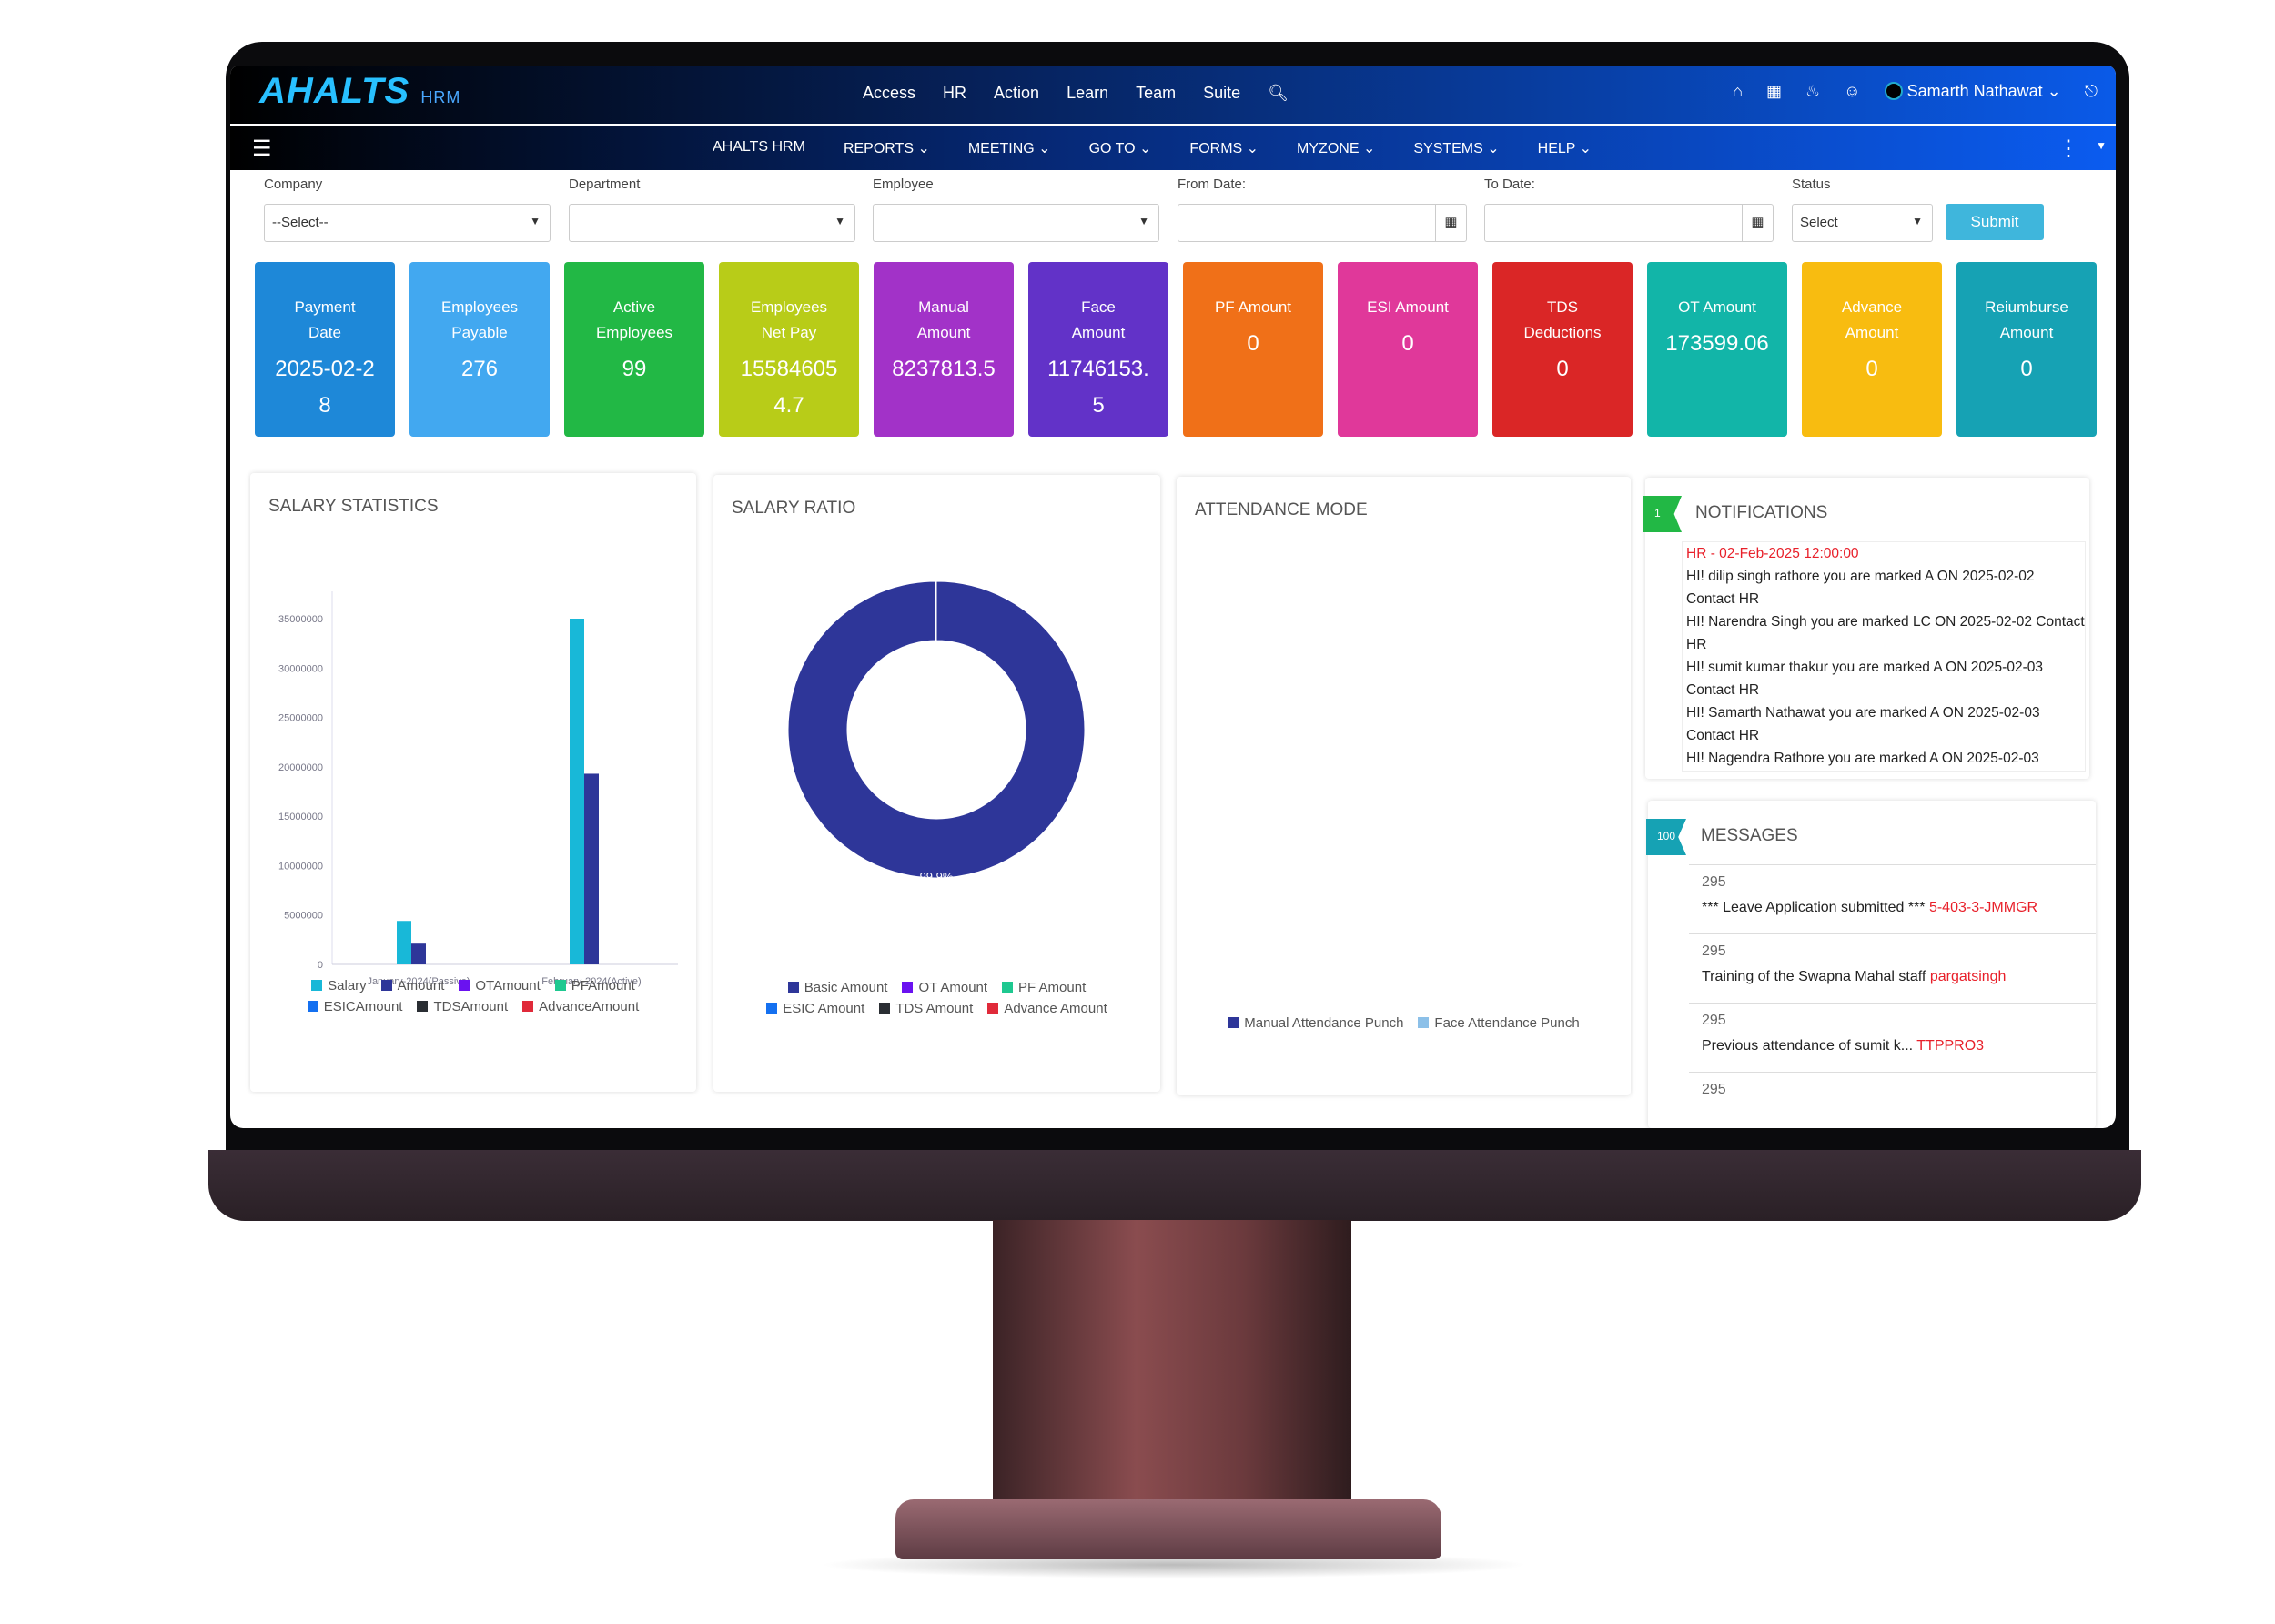  I want to click on nav-hr: HR, so click(955, 93).